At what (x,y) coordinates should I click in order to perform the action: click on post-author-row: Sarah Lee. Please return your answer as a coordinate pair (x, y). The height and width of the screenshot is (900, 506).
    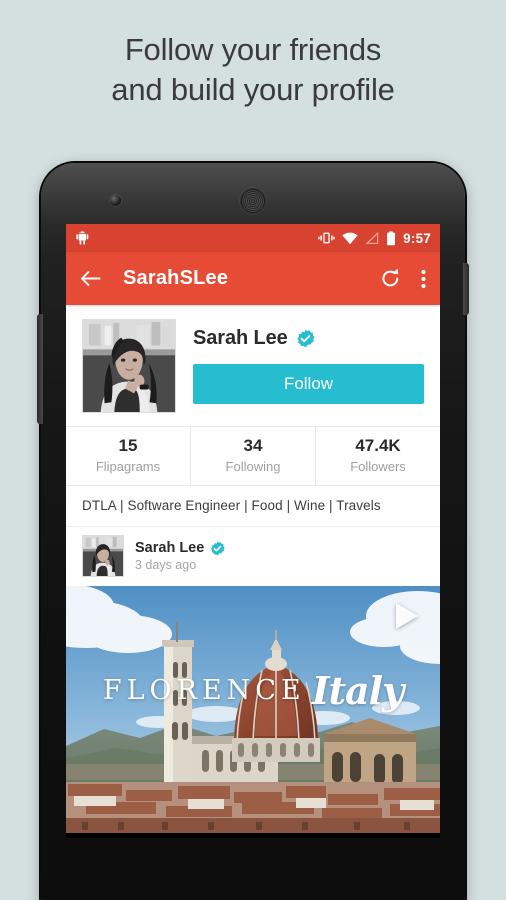
    Looking at the image, I should click on (180, 548).